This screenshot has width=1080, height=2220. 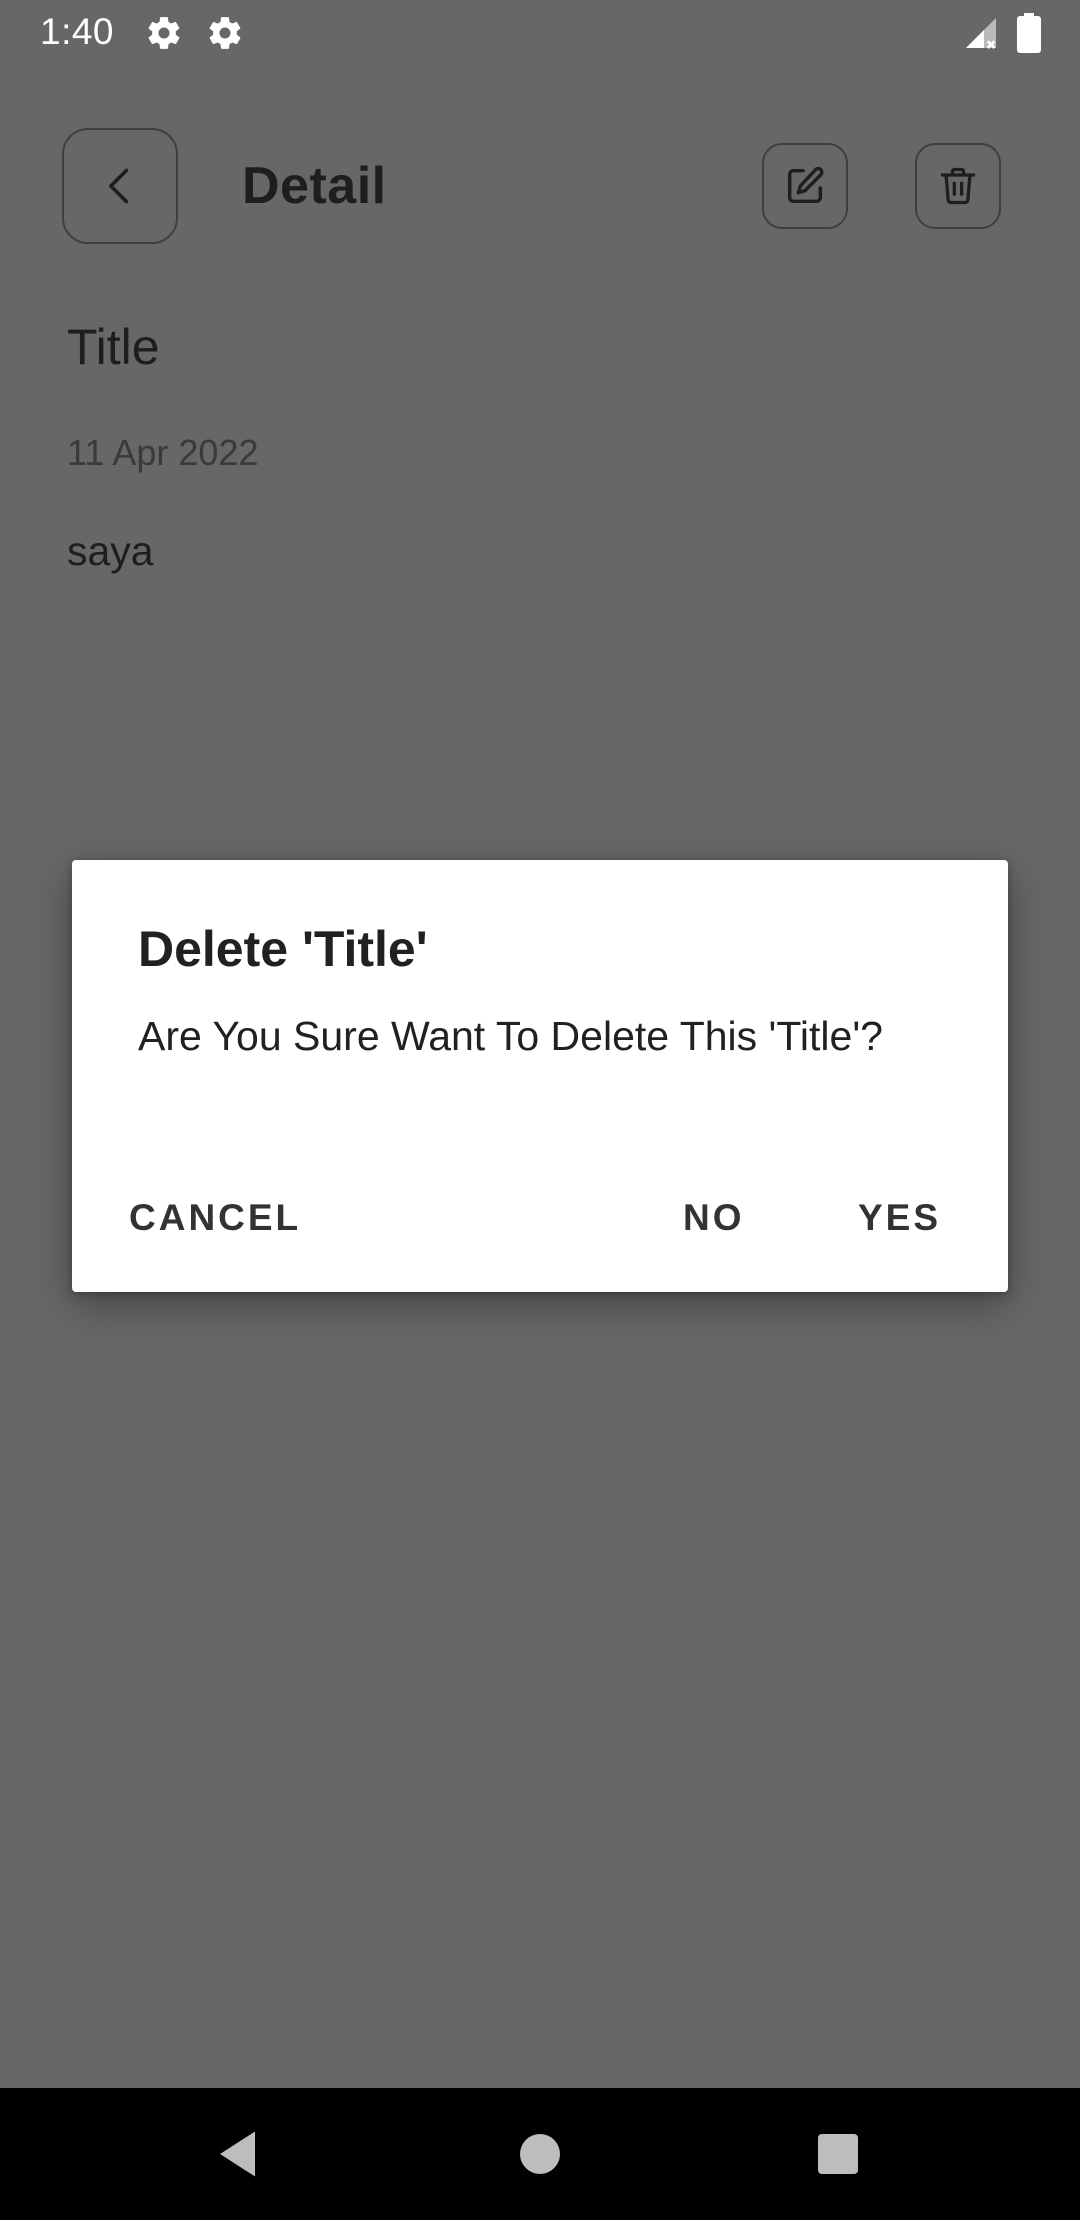 I want to click on note-date: 11 Apr 2022, so click(x=163, y=452).